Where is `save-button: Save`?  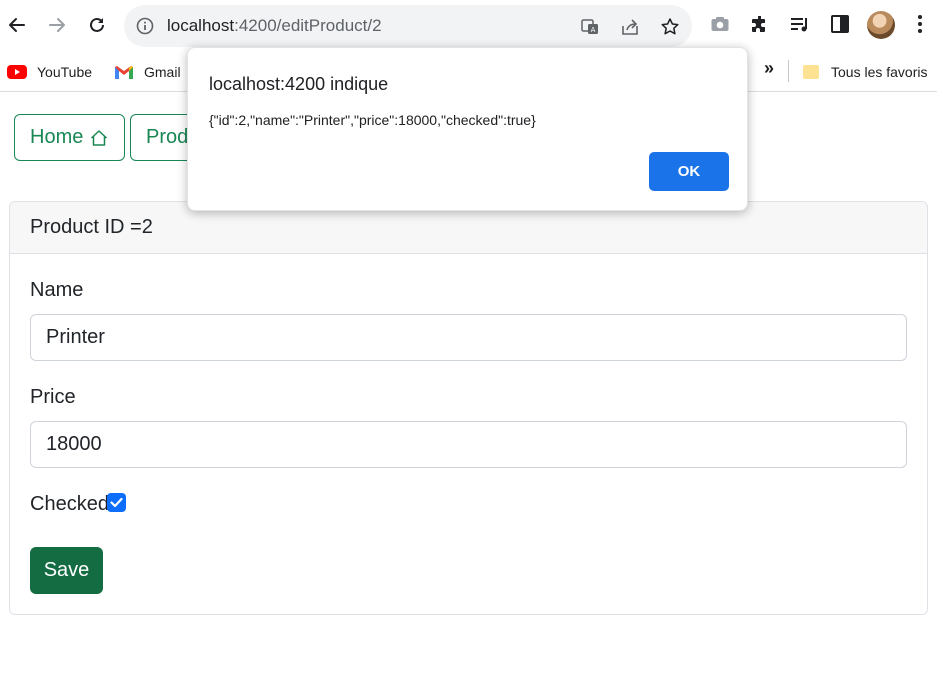 save-button: Save is located at coordinates (66, 570).